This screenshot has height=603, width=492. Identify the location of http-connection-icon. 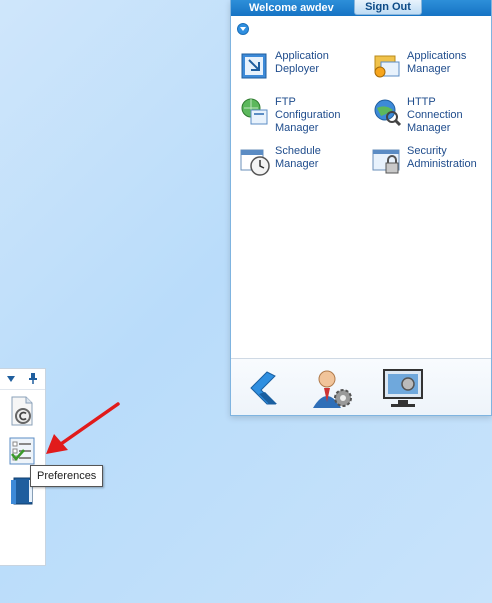
(388, 113).